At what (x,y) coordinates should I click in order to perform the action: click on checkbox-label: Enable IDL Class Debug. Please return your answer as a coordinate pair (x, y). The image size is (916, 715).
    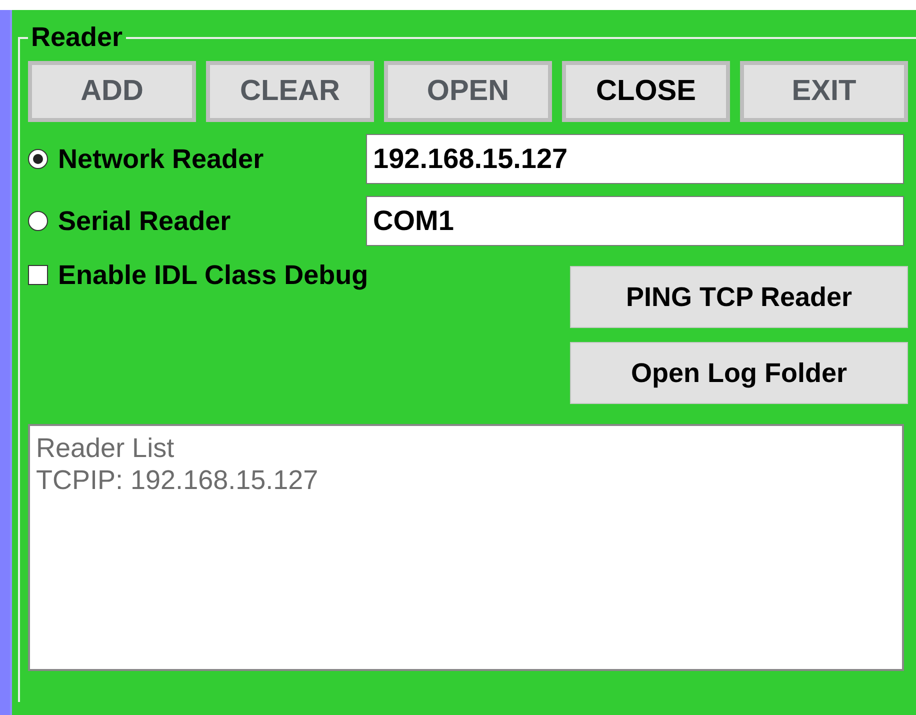
    Looking at the image, I should click on (213, 275).